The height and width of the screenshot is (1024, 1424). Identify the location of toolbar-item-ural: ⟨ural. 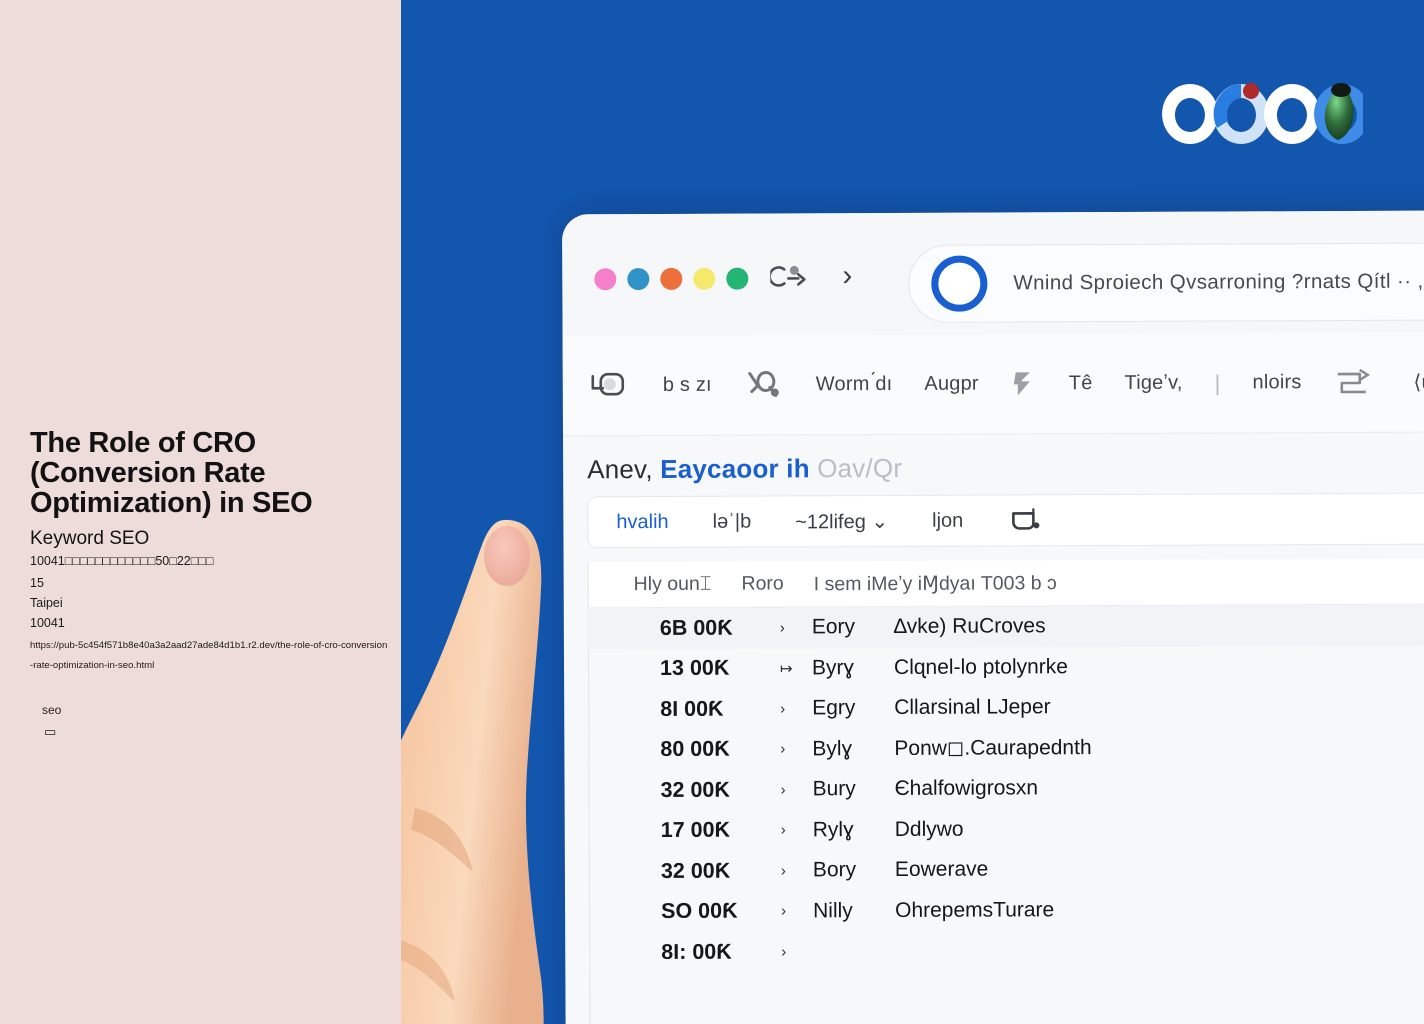
(1418, 382).